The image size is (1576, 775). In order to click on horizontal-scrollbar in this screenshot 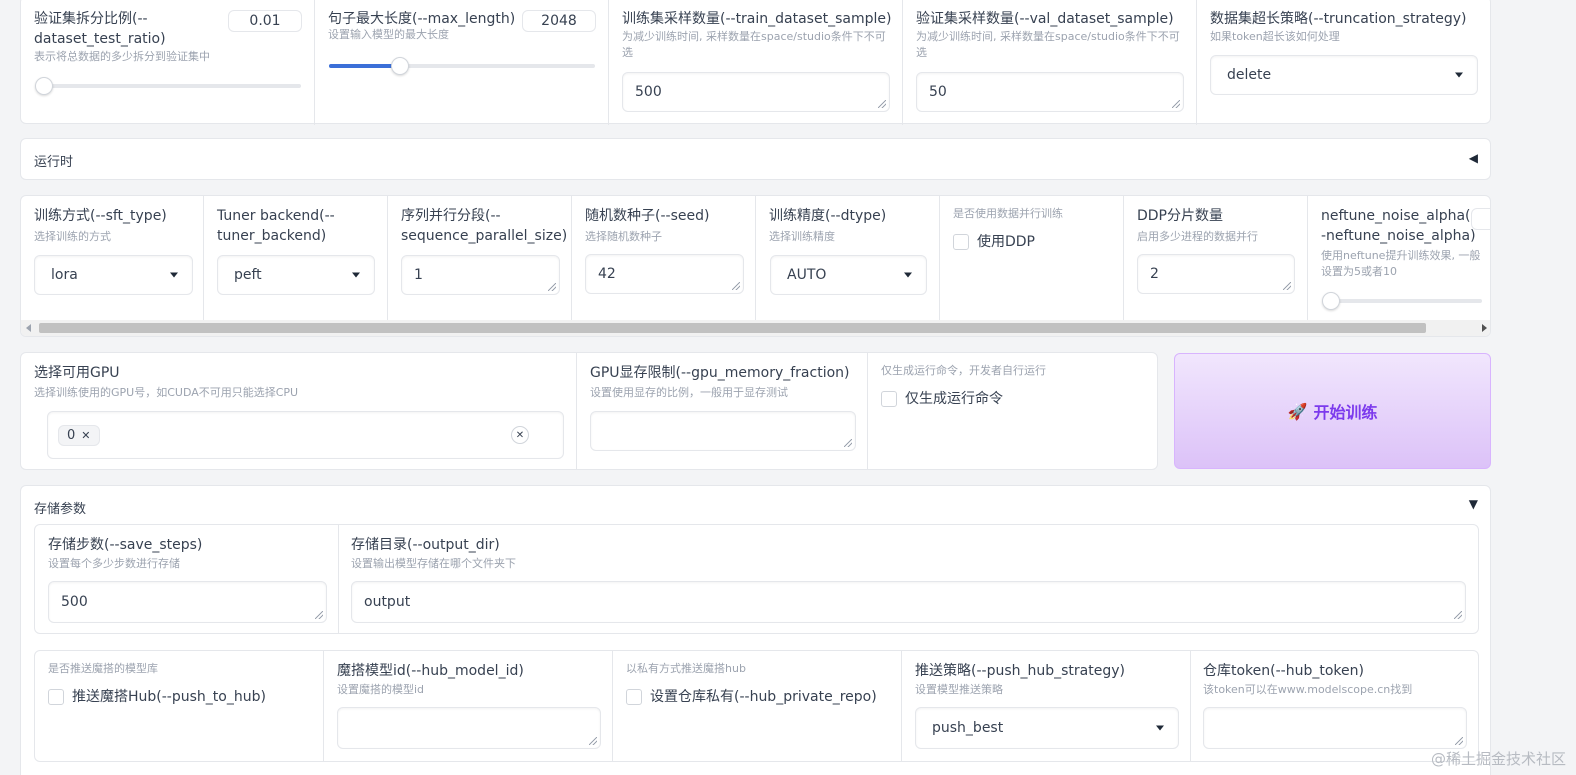, I will do `click(755, 328)`.